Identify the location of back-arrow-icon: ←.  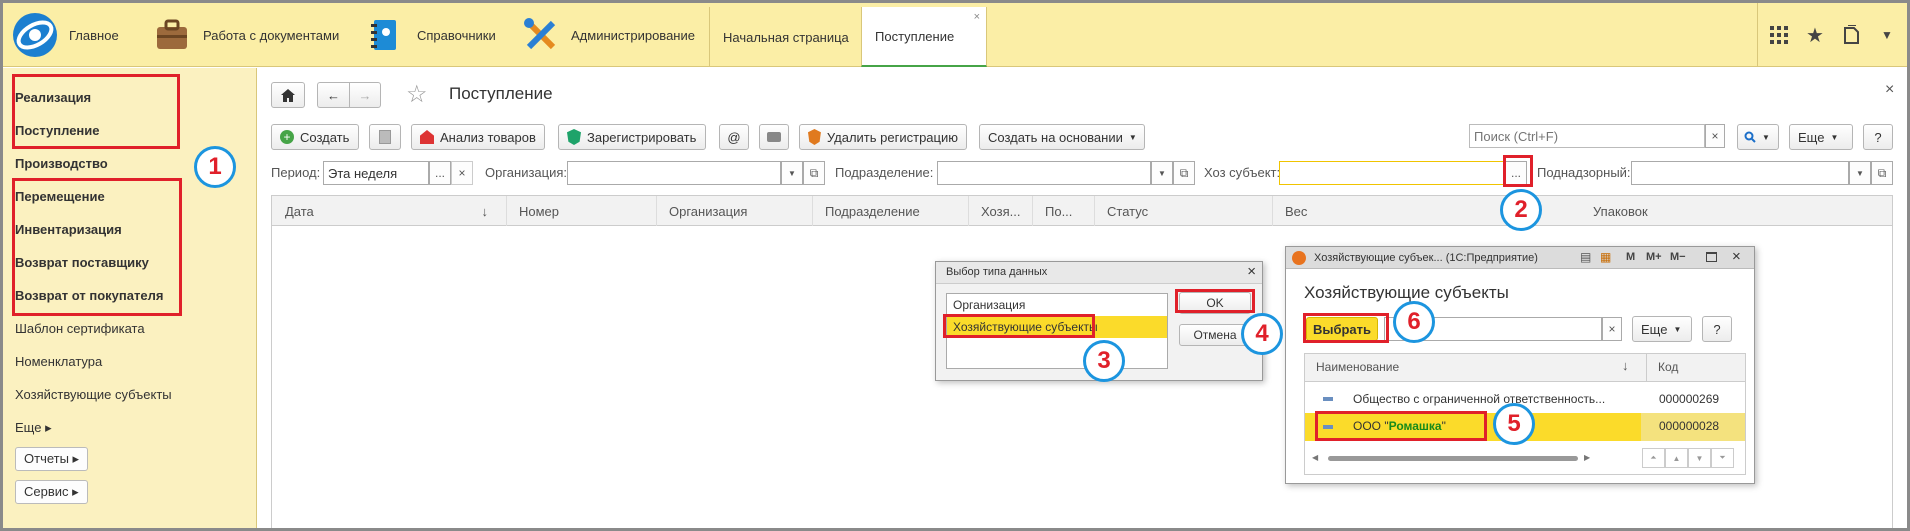
(333, 95).